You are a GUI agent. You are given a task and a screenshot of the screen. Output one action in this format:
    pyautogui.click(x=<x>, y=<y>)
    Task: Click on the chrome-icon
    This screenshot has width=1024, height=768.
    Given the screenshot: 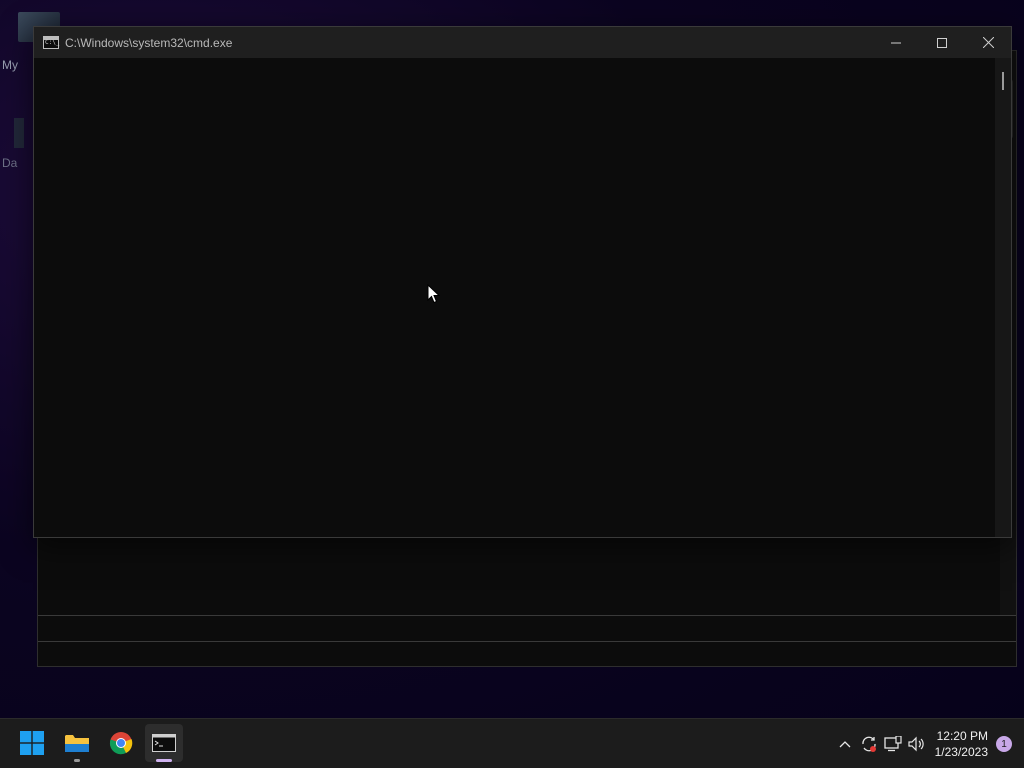 What is the action you would take?
    pyautogui.click(x=121, y=743)
    